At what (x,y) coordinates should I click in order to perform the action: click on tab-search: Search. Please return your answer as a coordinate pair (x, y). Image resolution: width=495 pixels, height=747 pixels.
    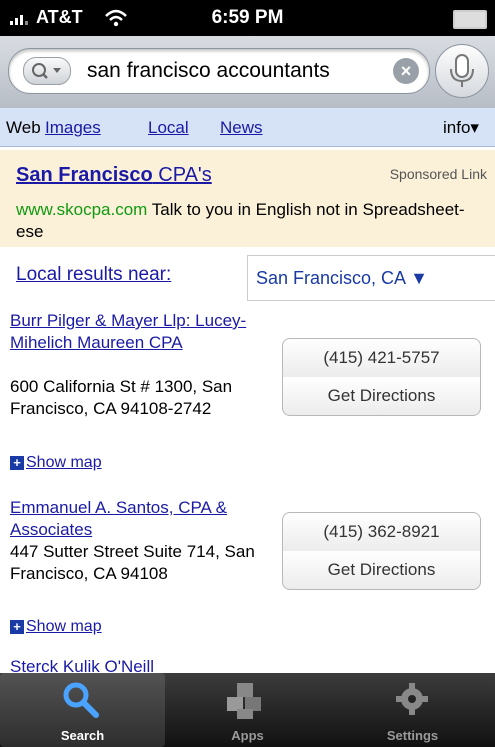
    Looking at the image, I should click on (82, 710).